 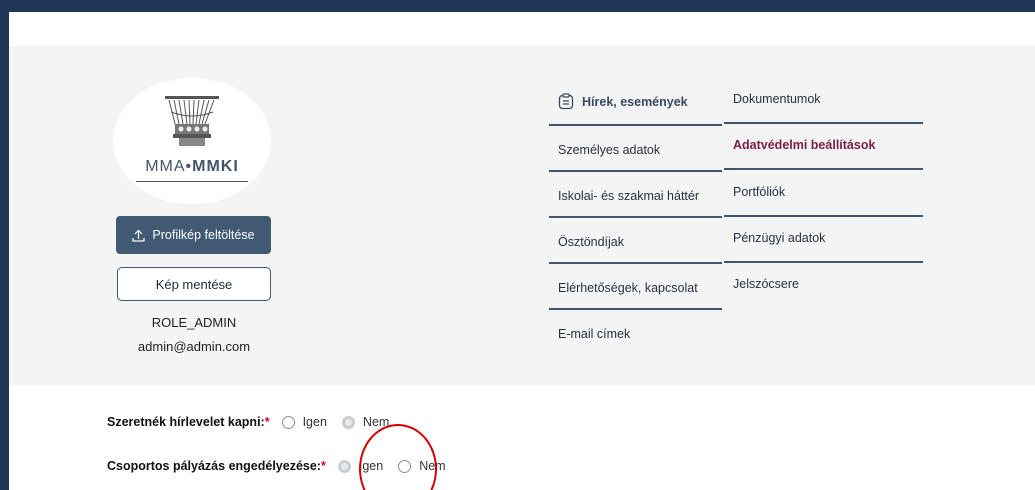 I want to click on newsletter-row: Szeretnék hírlevelet kapni: * Igen Nem, so click(x=255, y=422).